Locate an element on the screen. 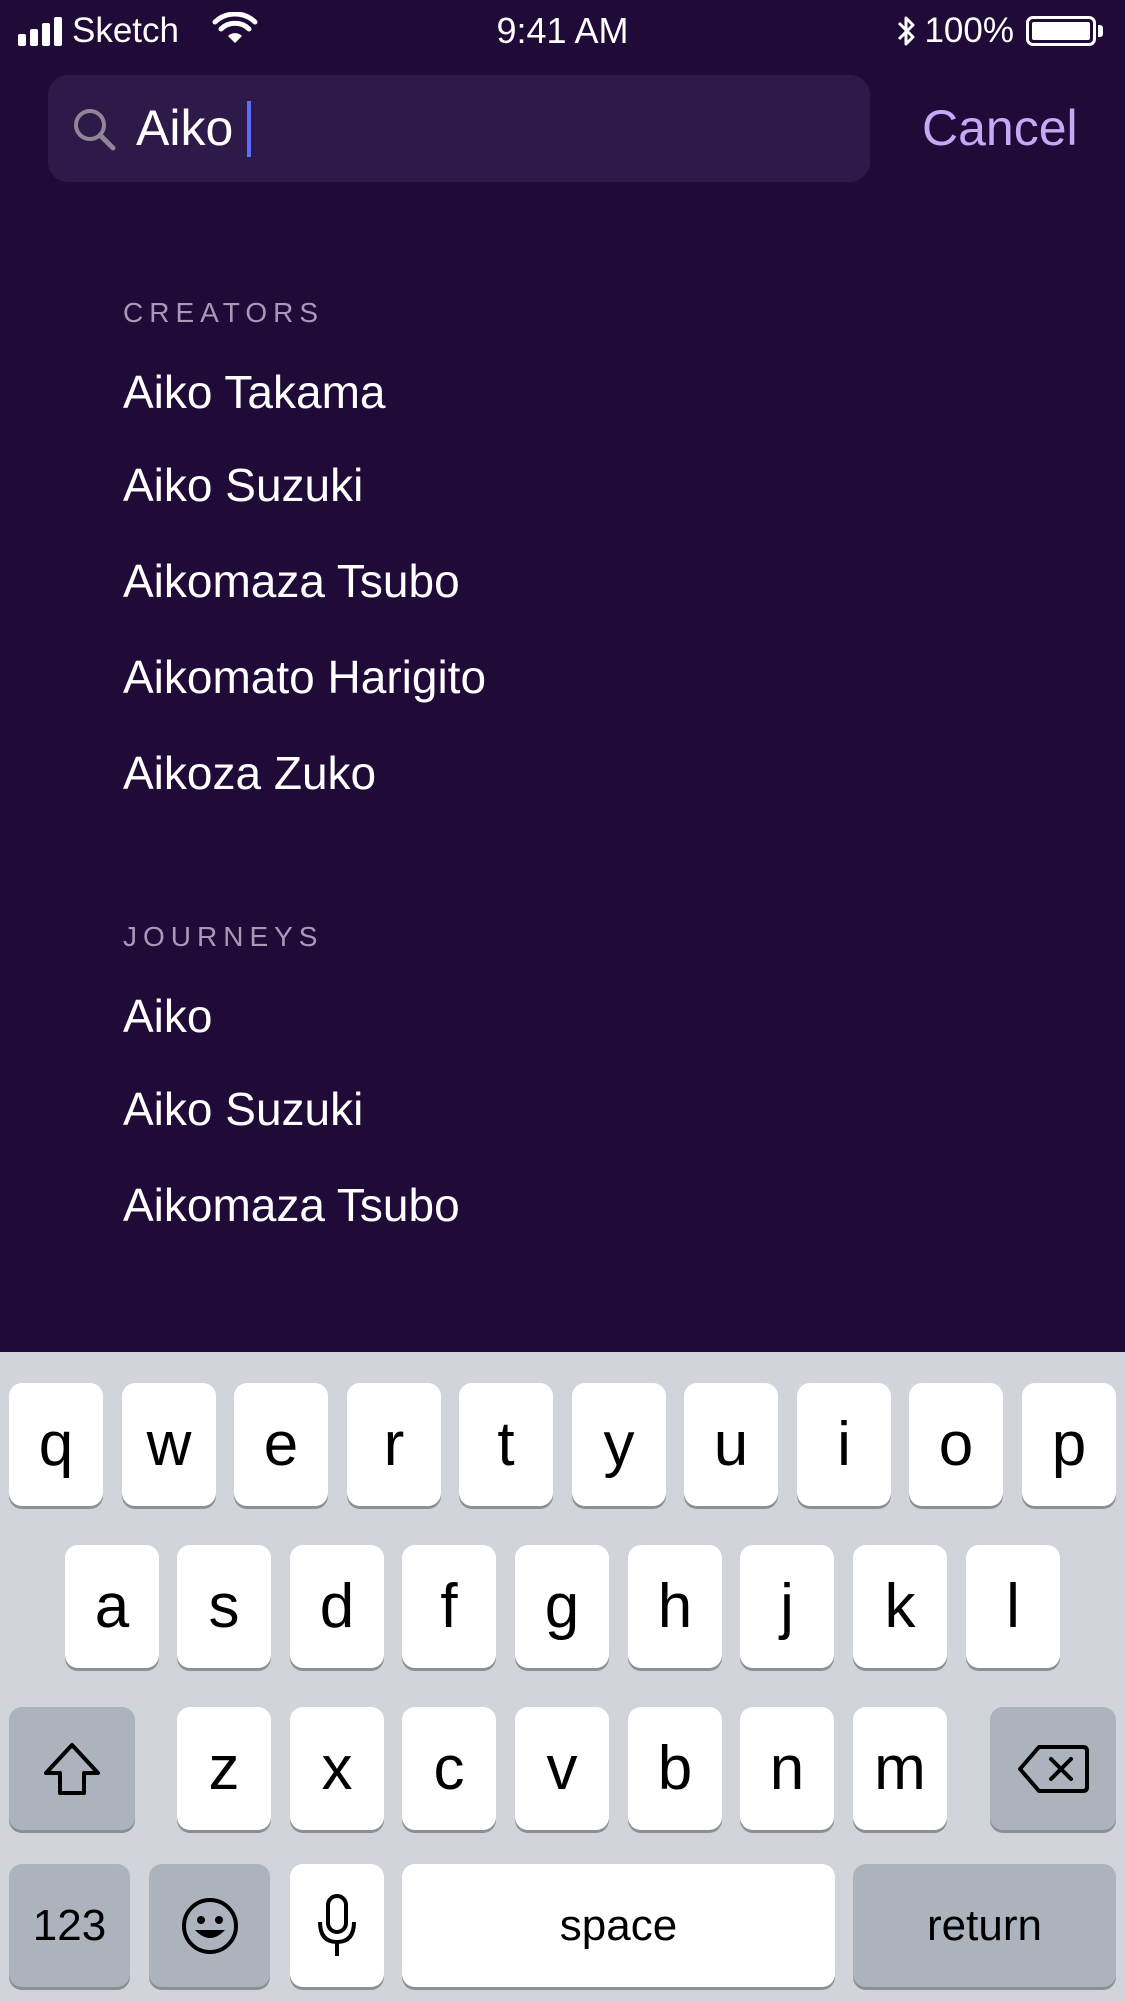  key-j: j is located at coordinates (787, 1606).